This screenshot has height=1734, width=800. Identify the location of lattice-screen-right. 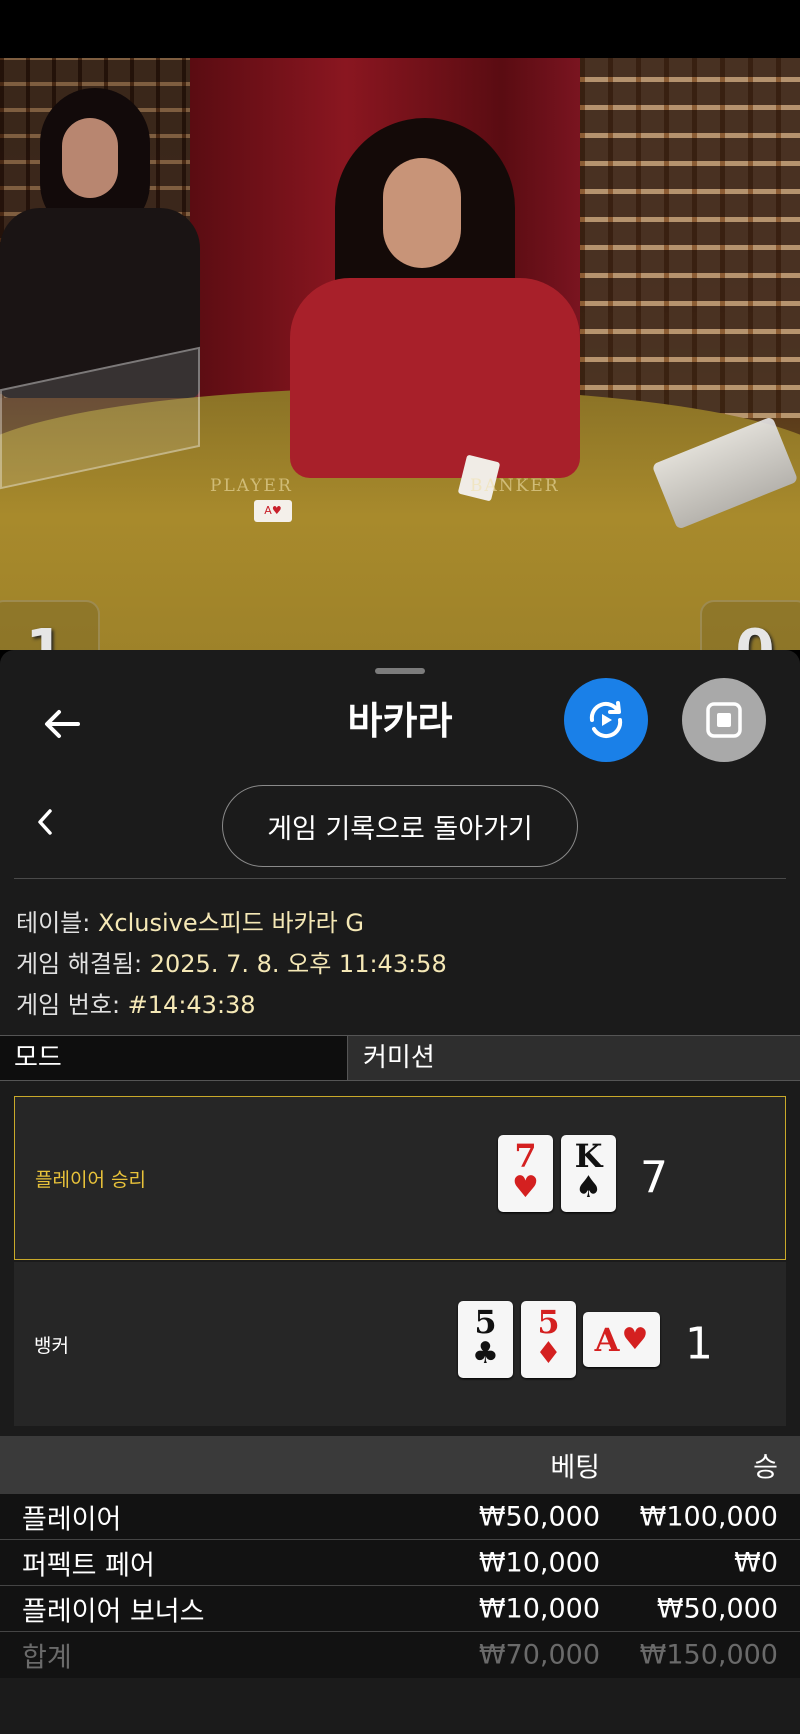
(690, 238).